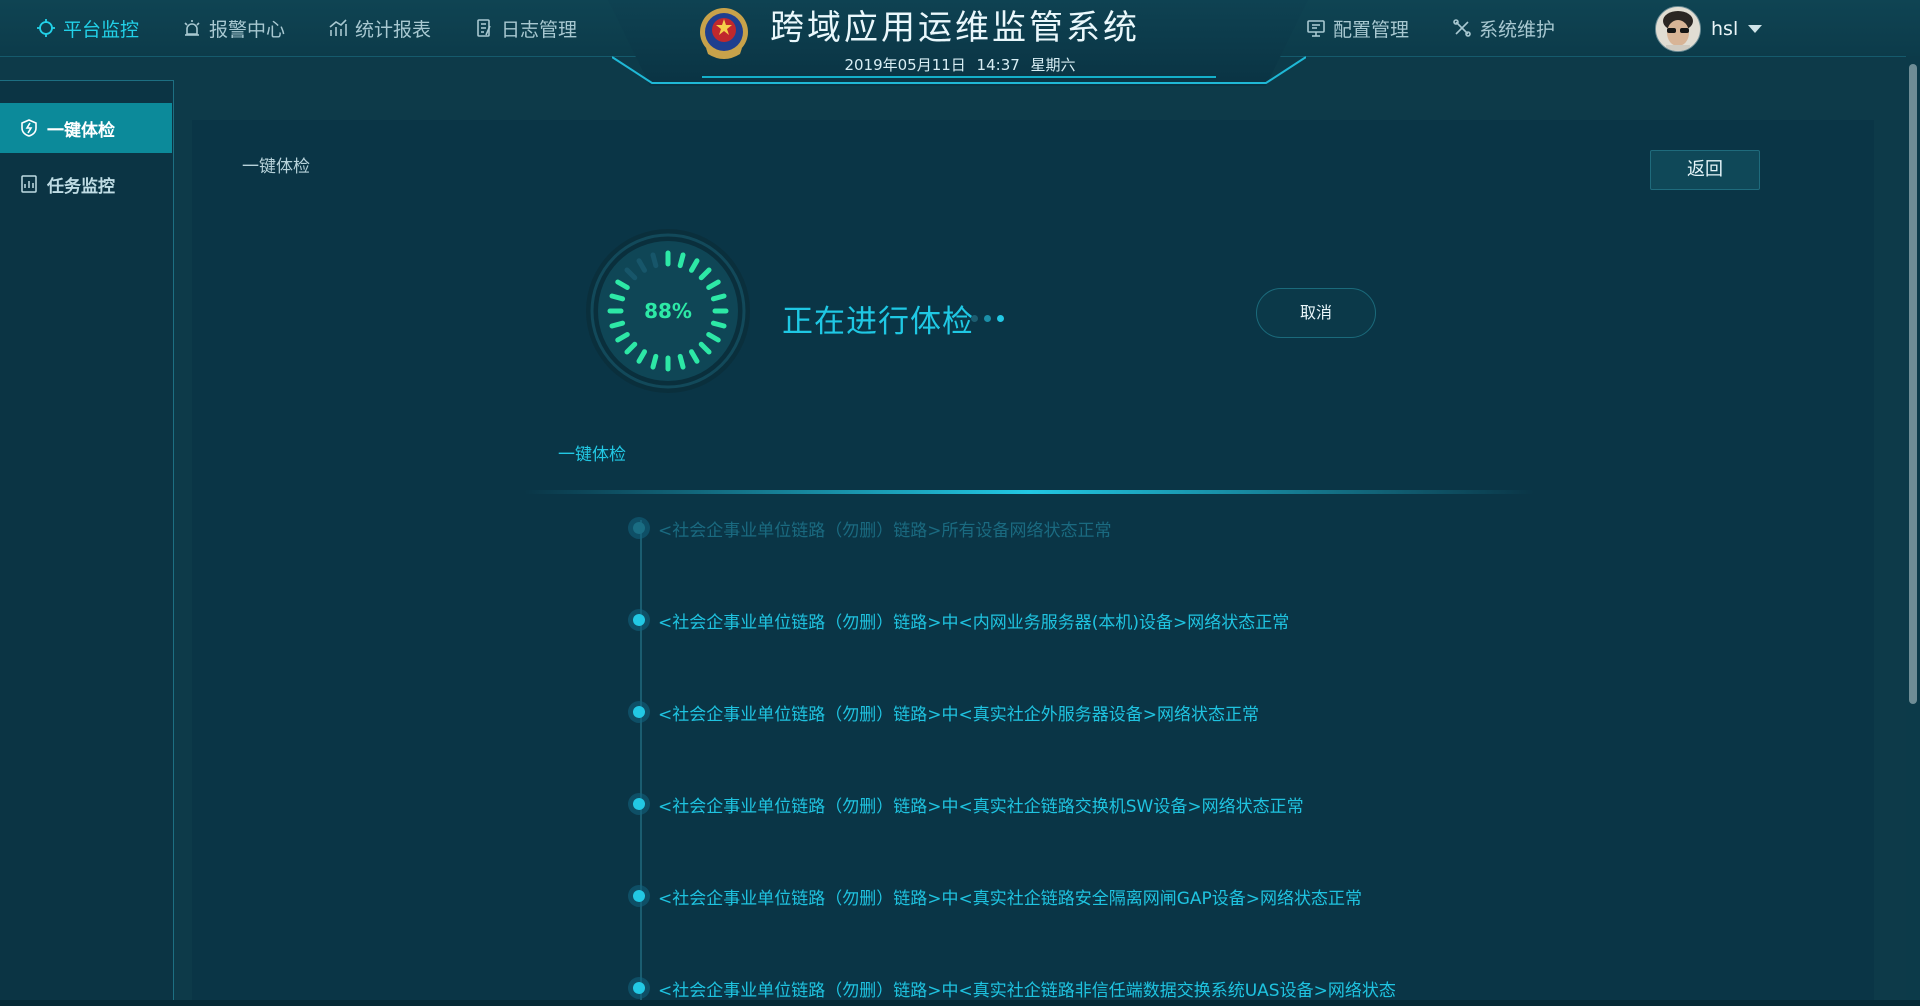 The width and height of the screenshot is (1920, 1006). Describe the element at coordinates (960, 65) in the screenshot. I see `datetime-display: 2019年05月11日 14:37 星期六` at that location.